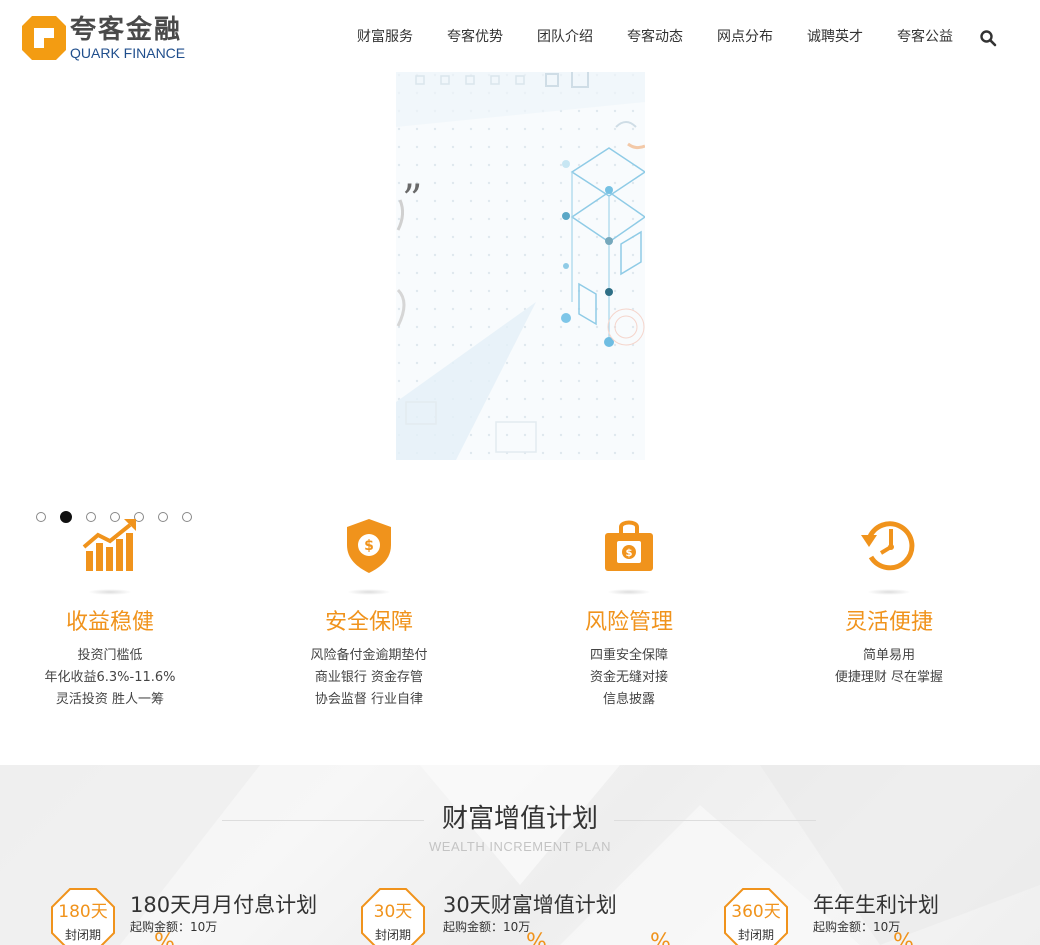 The height and width of the screenshot is (945, 1040). What do you see at coordinates (629, 608) in the screenshot?
I see `feature-risk: $ 风险管理 四重安全保障 资金无缝对接 信息披露` at bounding box center [629, 608].